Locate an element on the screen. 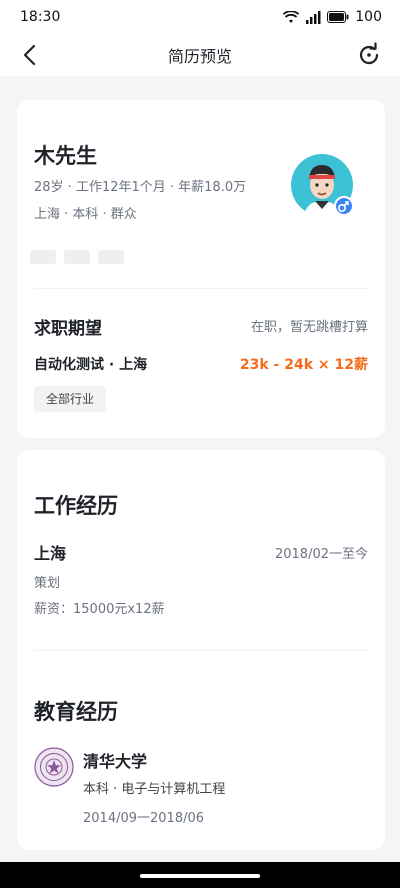 This screenshot has height=888, width=400. status-icons: 100 is located at coordinates (332, 17).